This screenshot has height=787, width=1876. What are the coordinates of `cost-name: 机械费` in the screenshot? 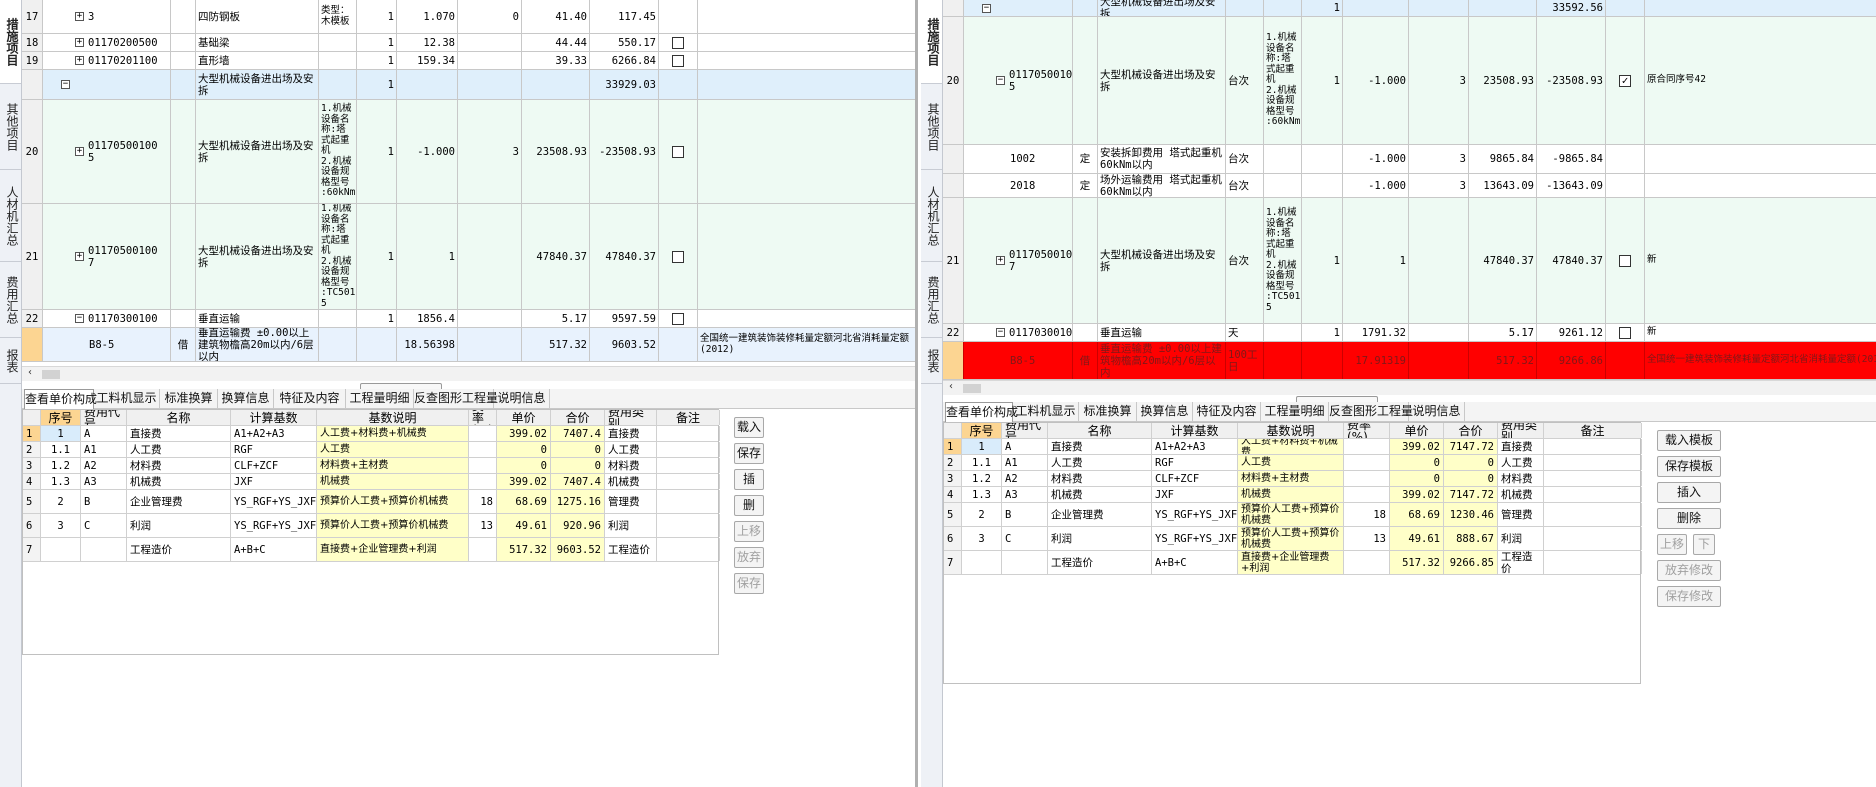 It's located at (1100, 494).